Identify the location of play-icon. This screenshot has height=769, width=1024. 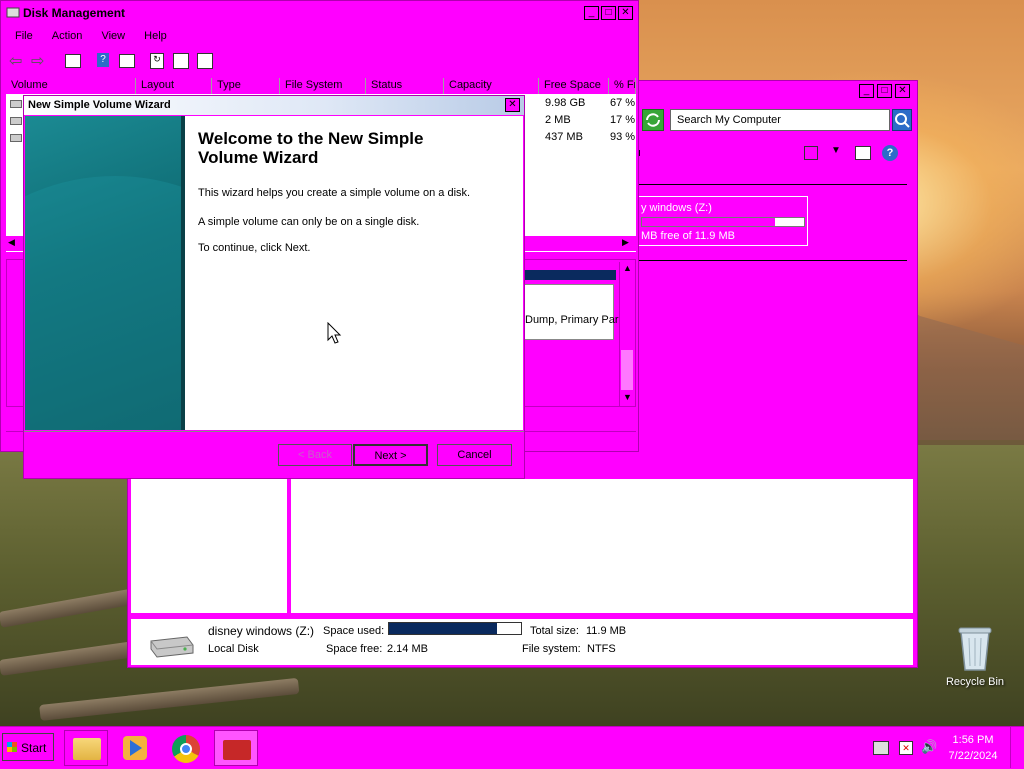
(136, 748).